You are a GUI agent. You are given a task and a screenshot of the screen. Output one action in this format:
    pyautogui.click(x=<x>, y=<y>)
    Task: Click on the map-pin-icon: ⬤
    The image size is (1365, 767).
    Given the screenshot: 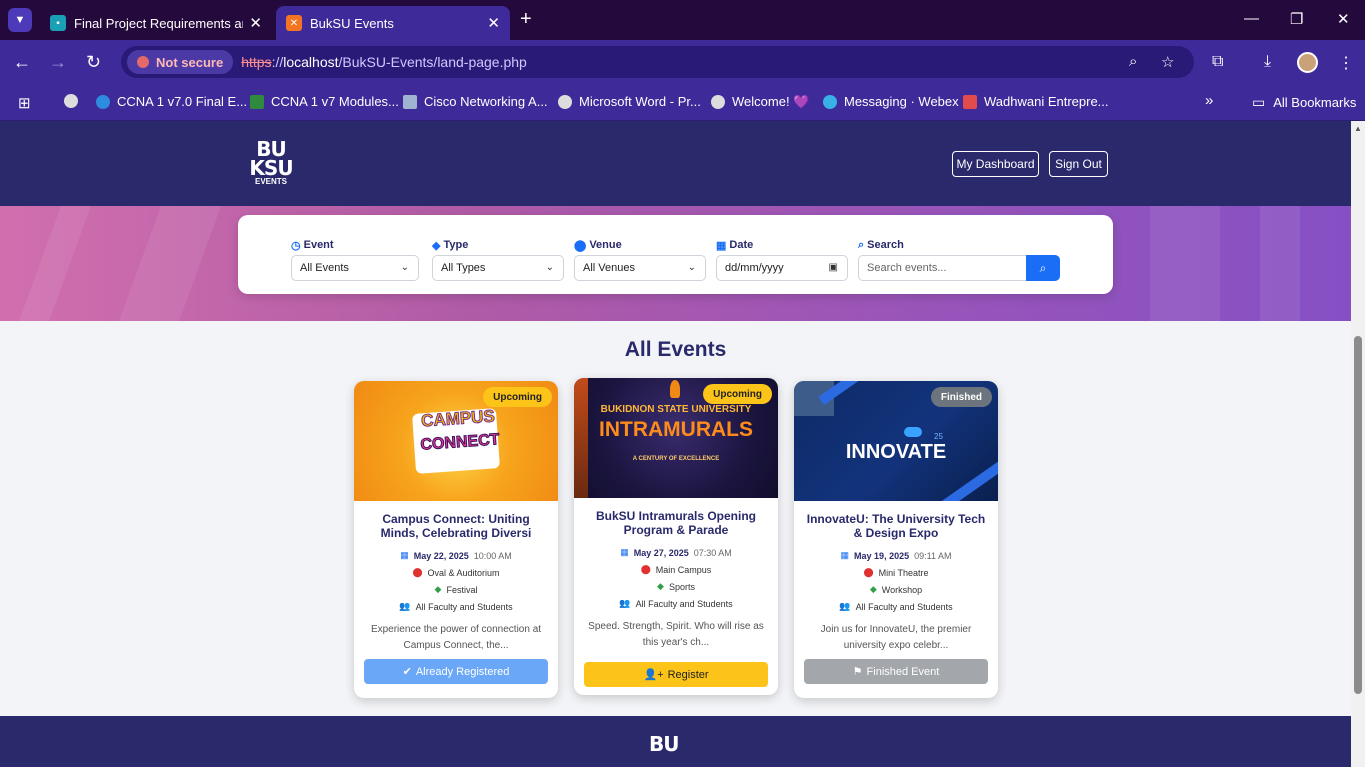 What is the action you would take?
    pyautogui.click(x=645, y=569)
    